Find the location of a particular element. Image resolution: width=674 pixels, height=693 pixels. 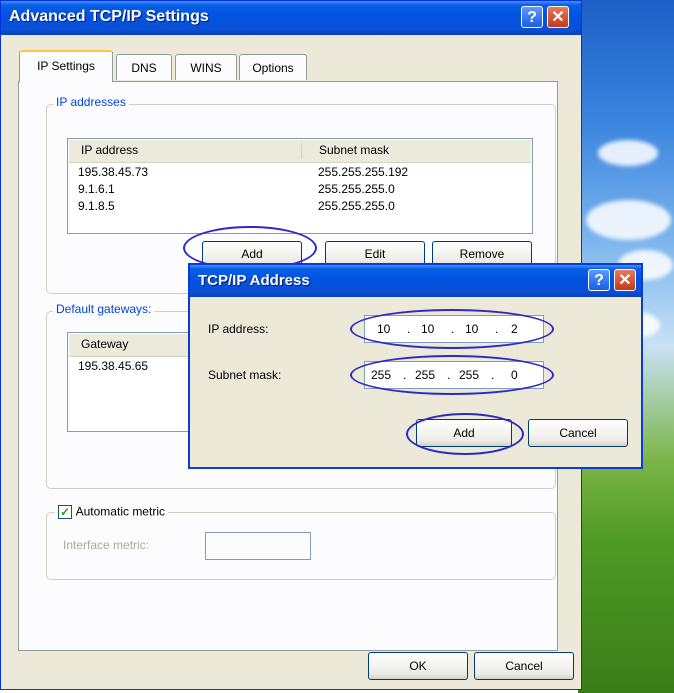

dialog-title-bar: TCP/IP Address ? ✕ is located at coordinates (415, 281).